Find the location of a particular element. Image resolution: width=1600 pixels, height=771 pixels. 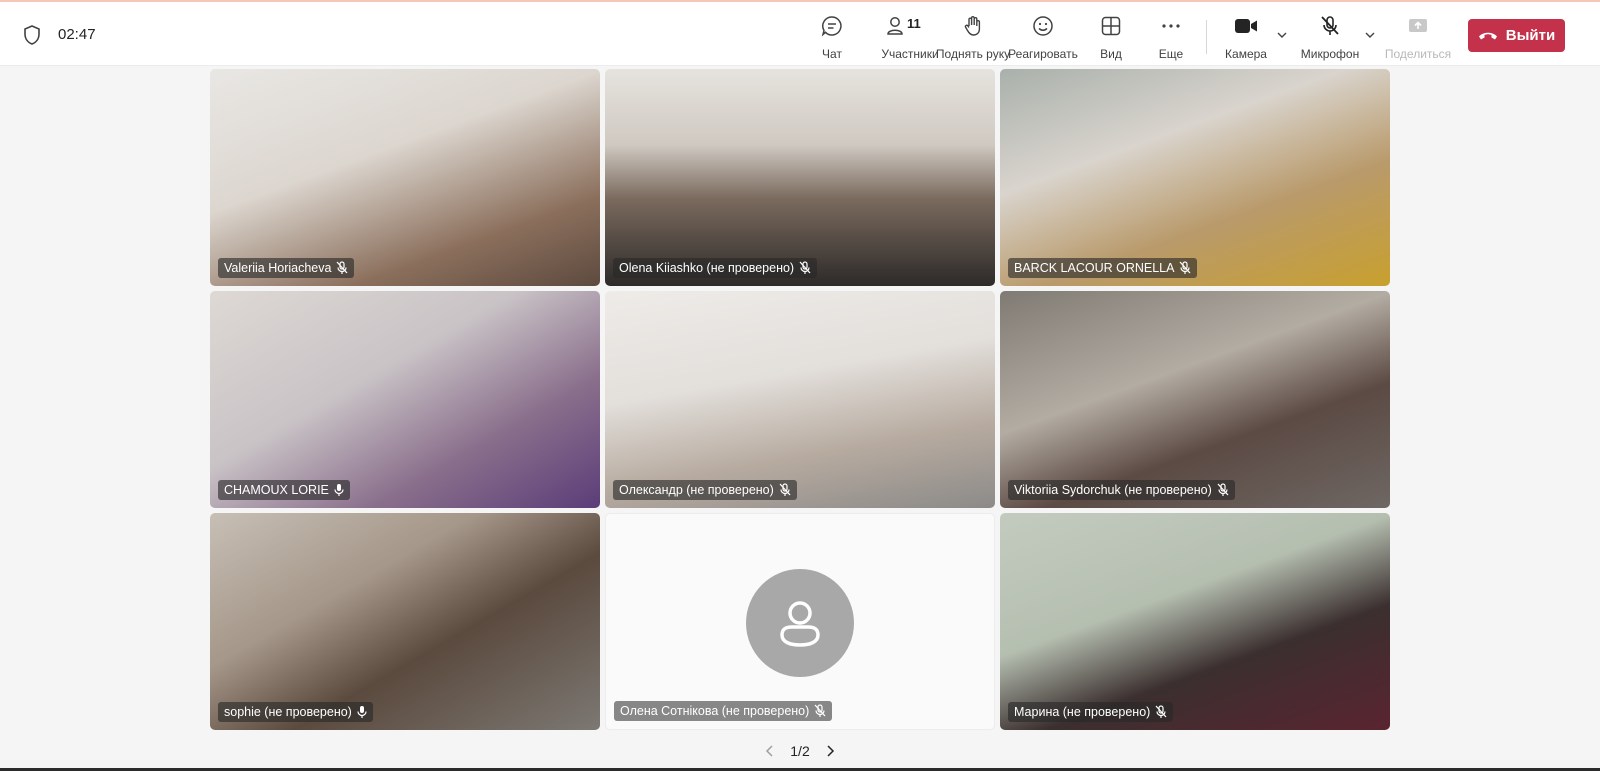

leave-label: Выйти is located at coordinates (1530, 35).